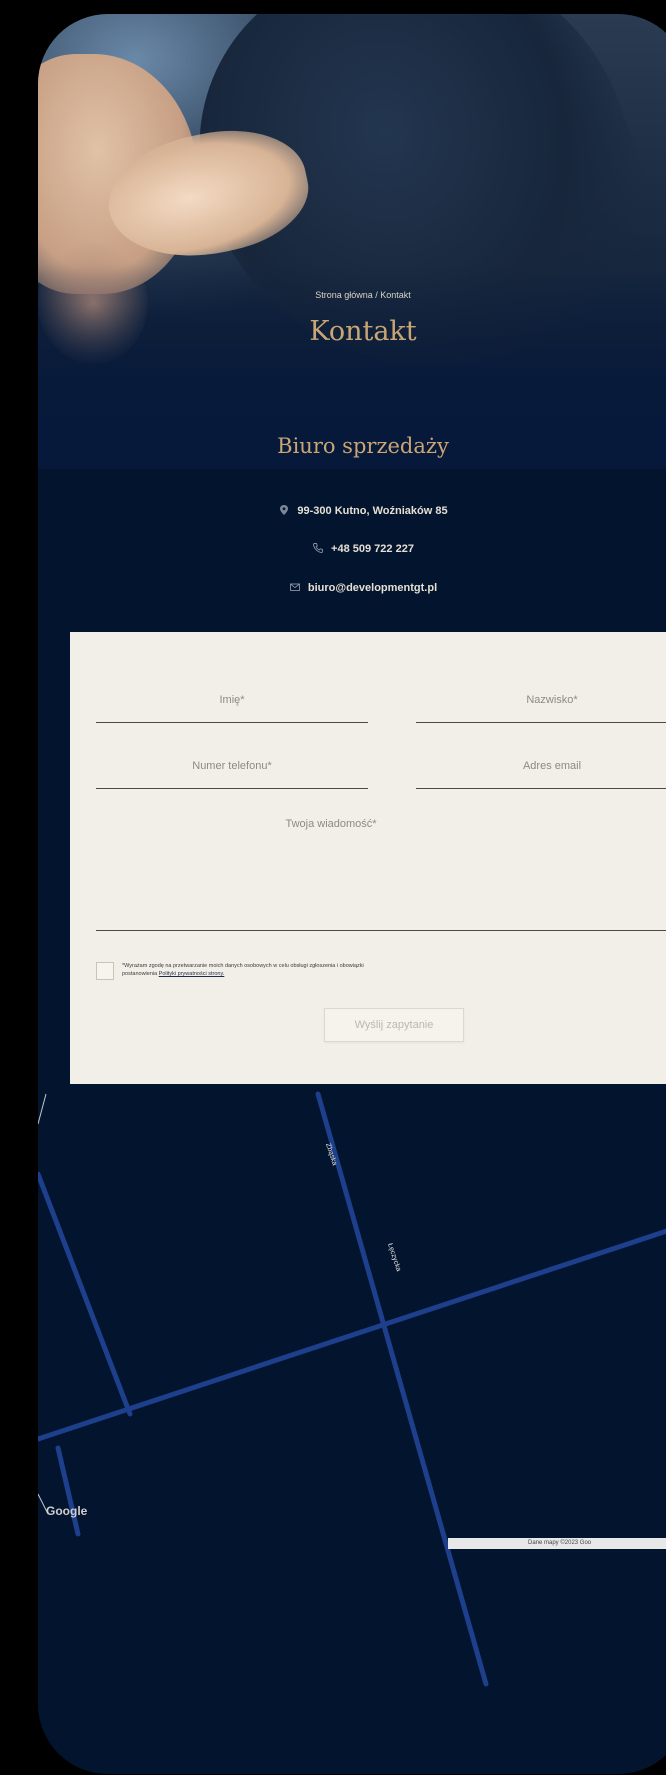  I want to click on road-main, so click(352, 1335).